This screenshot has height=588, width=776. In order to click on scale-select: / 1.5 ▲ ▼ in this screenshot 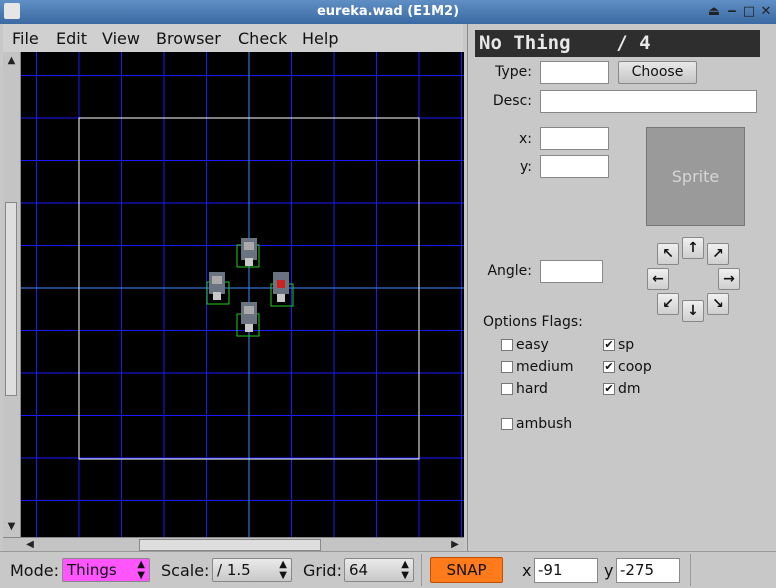, I will do `click(252, 570)`.